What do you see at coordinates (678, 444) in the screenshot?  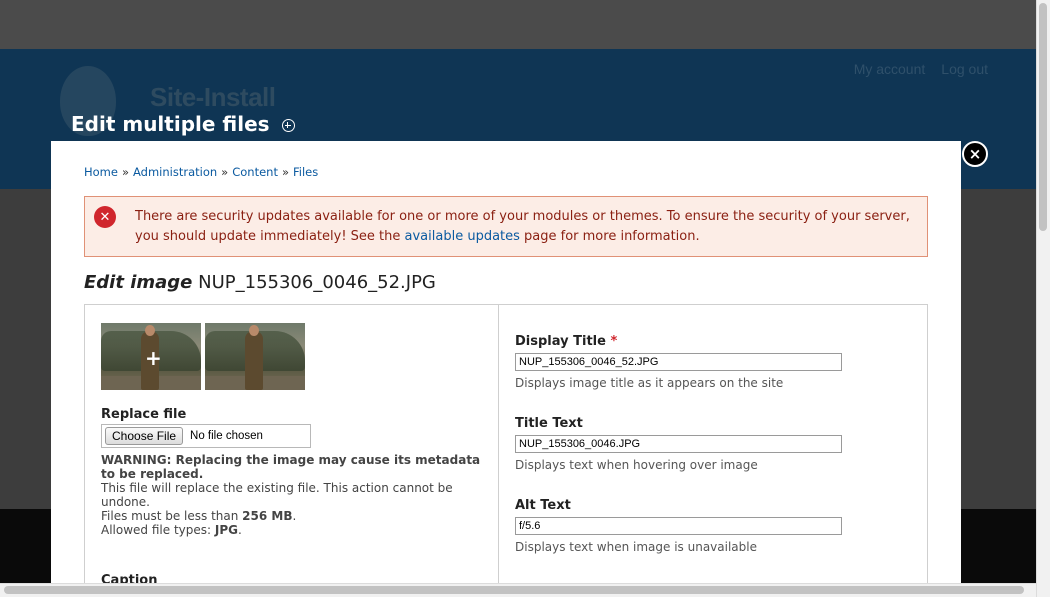 I see `title-text-input: NUP_155306_0046.JPG` at bounding box center [678, 444].